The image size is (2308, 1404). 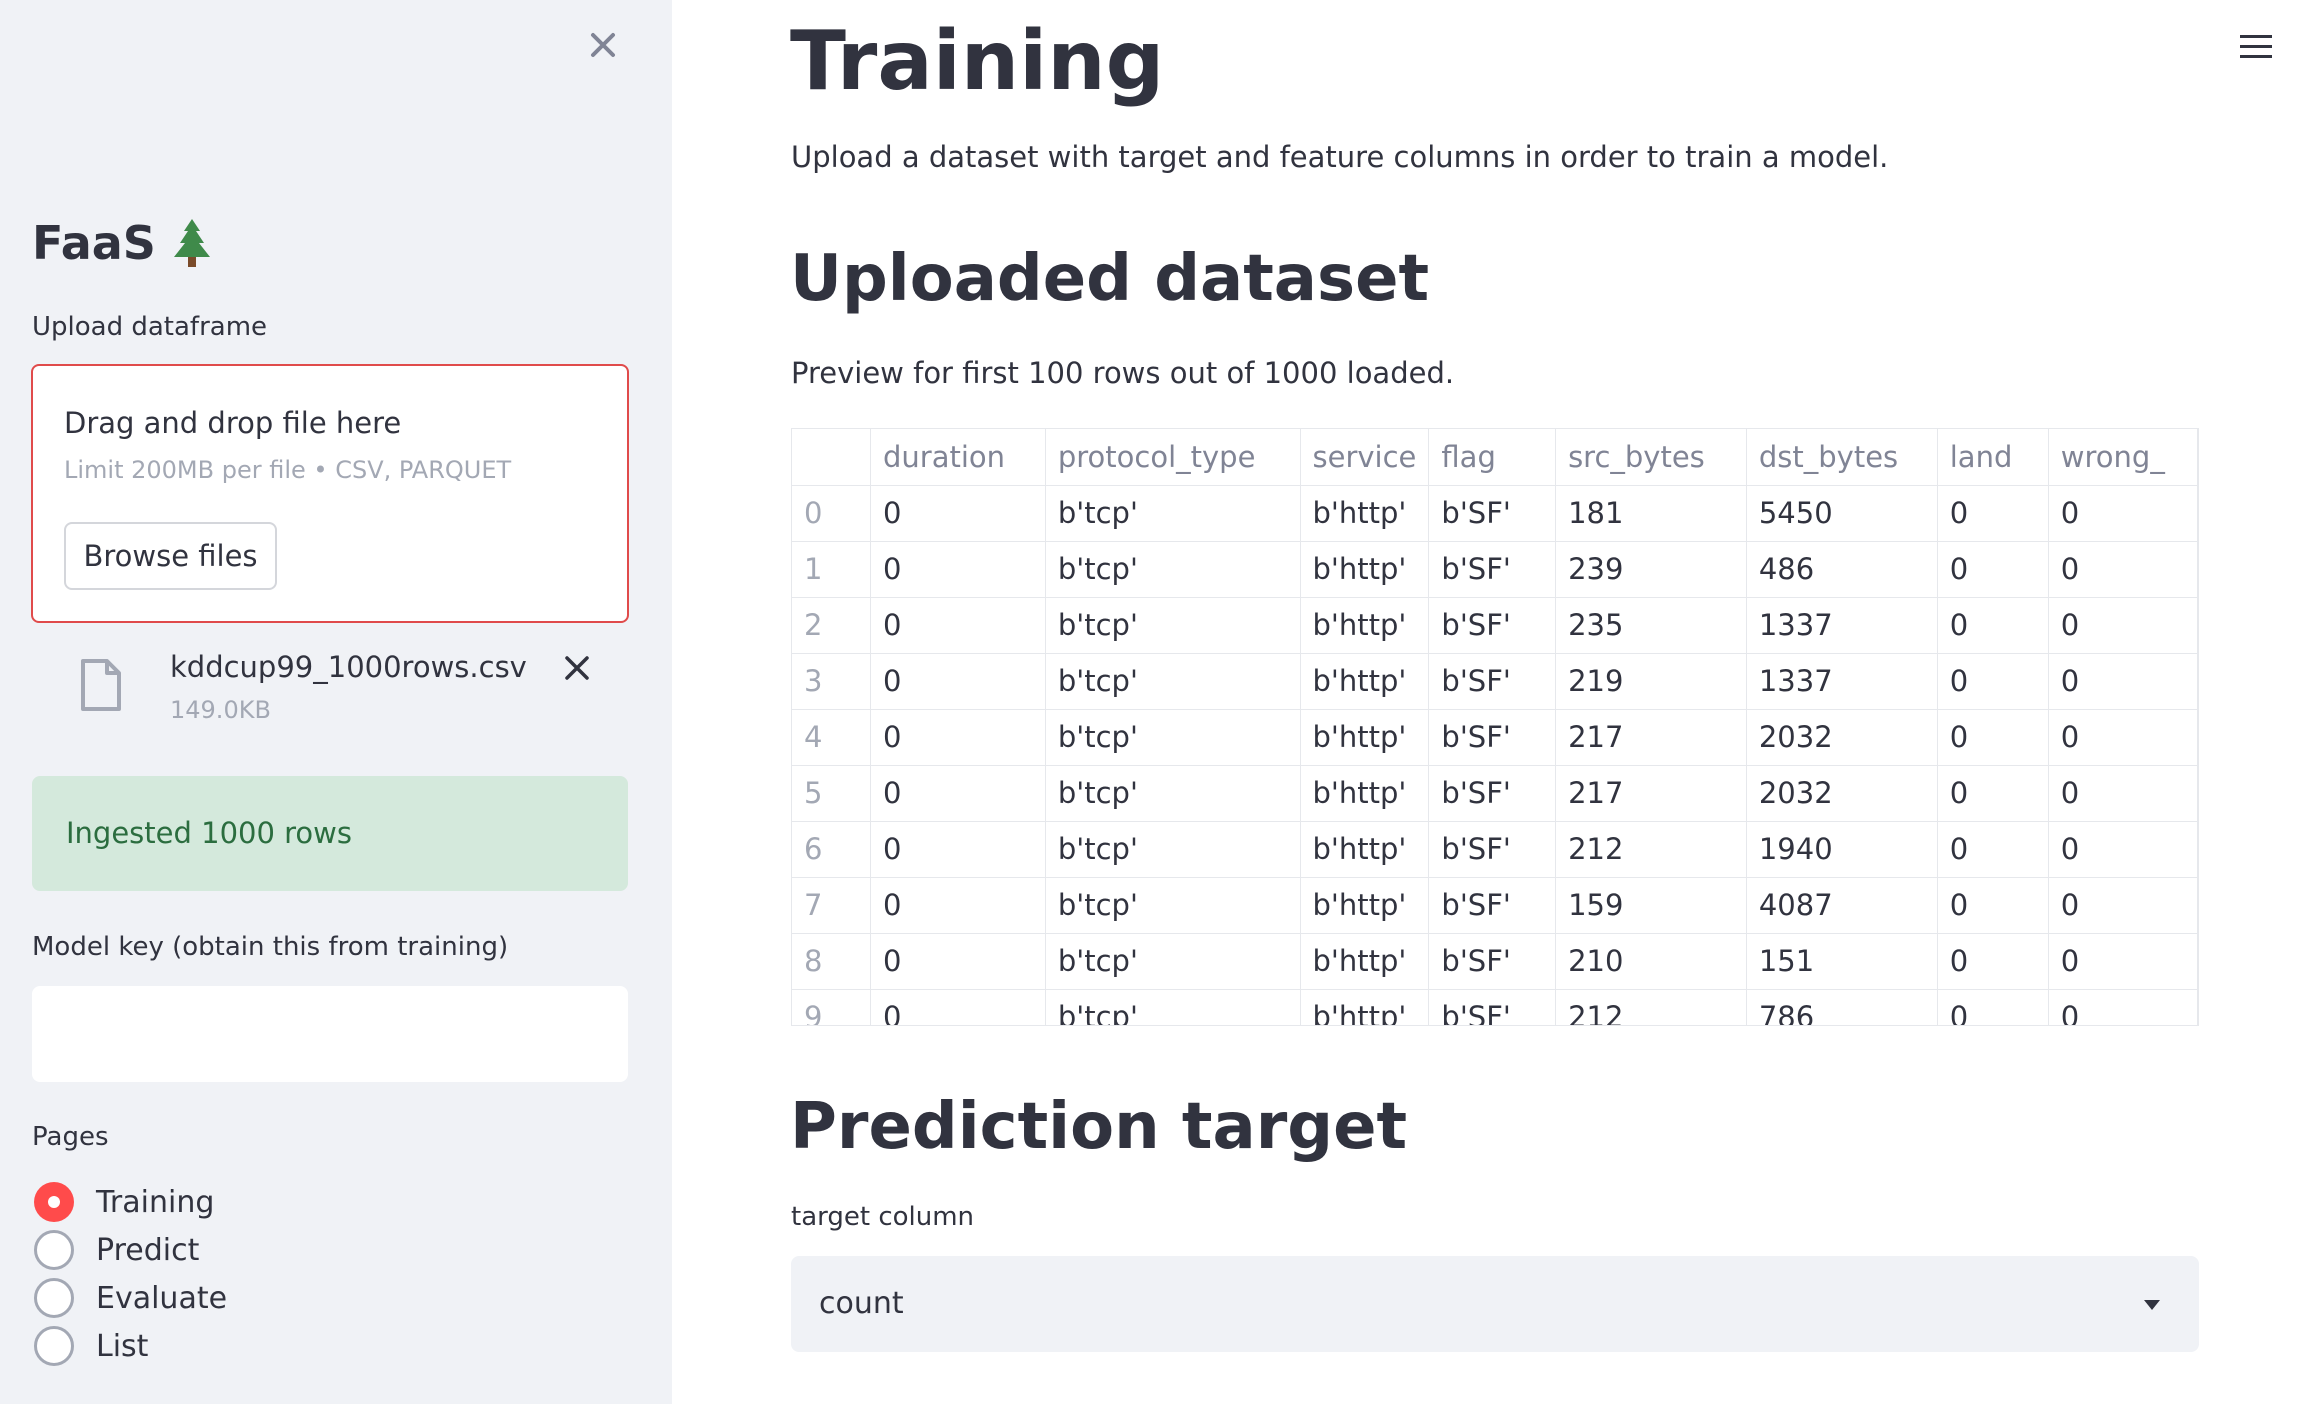 I want to click on row-index-cell: 4, so click(x=832, y=737).